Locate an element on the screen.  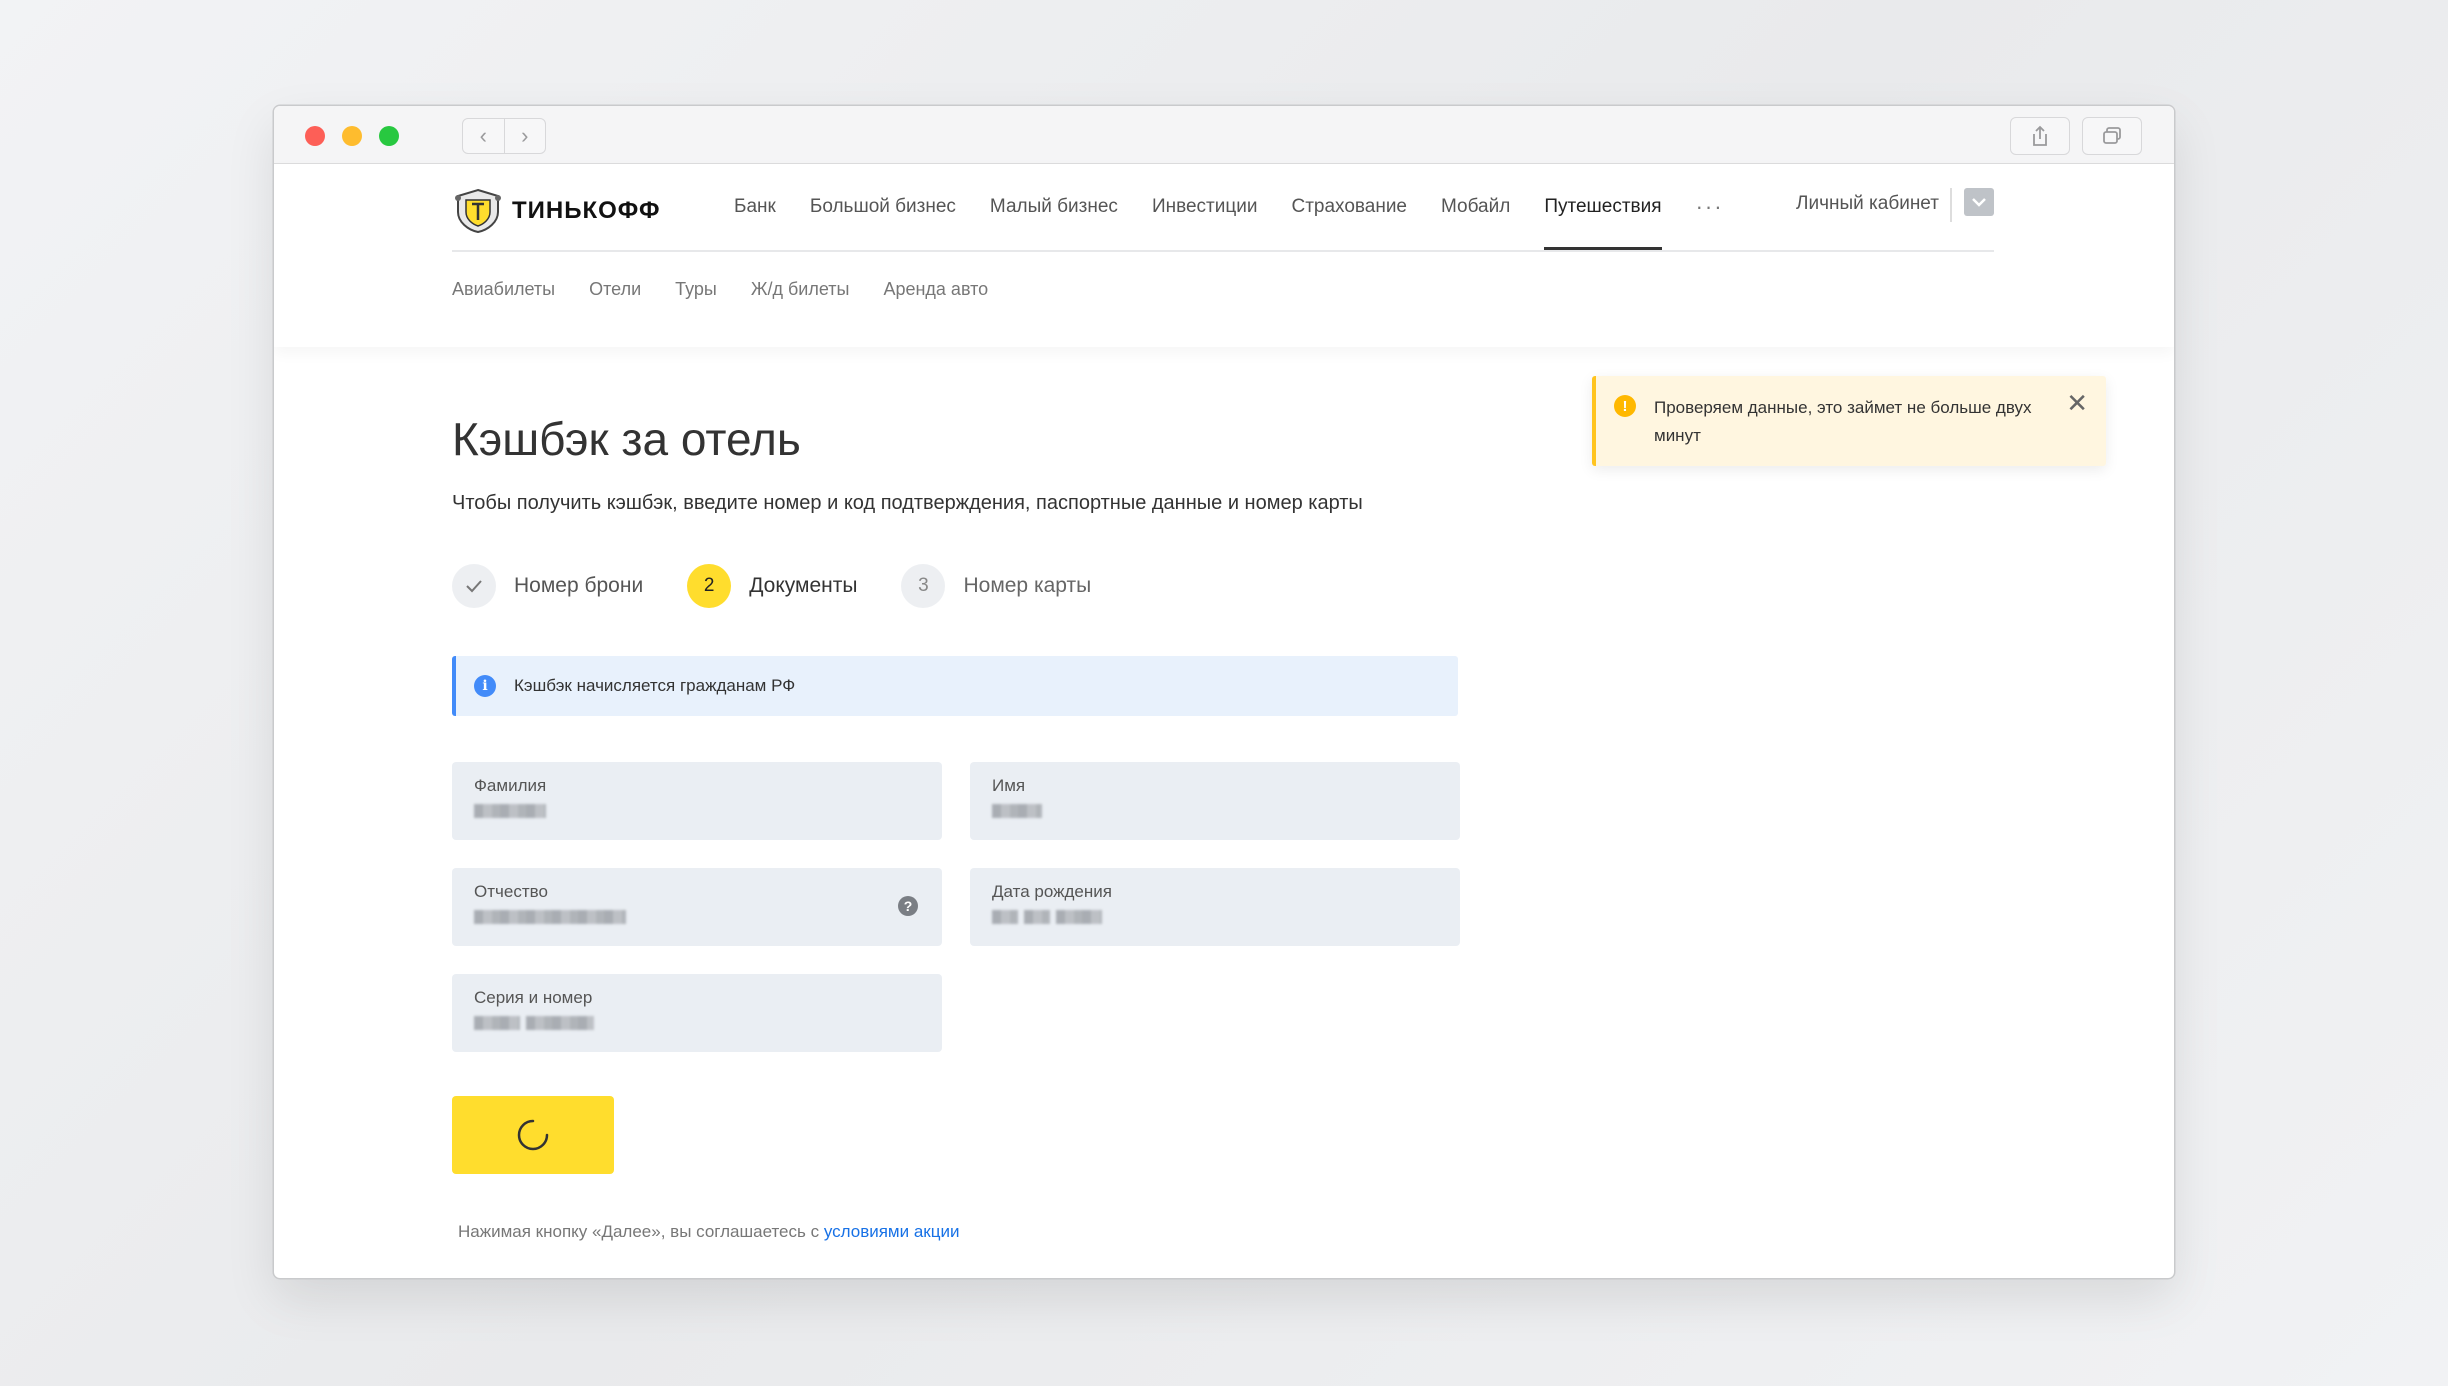
close-window-button is located at coordinates (315, 136).